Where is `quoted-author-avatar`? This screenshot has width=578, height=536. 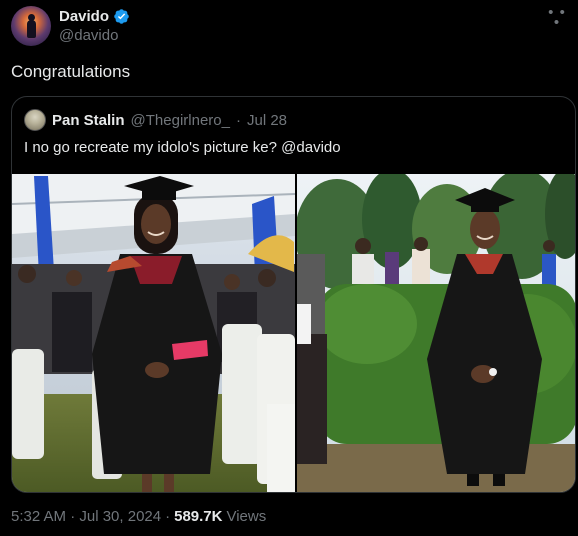
quoted-author-avatar is located at coordinates (35, 120).